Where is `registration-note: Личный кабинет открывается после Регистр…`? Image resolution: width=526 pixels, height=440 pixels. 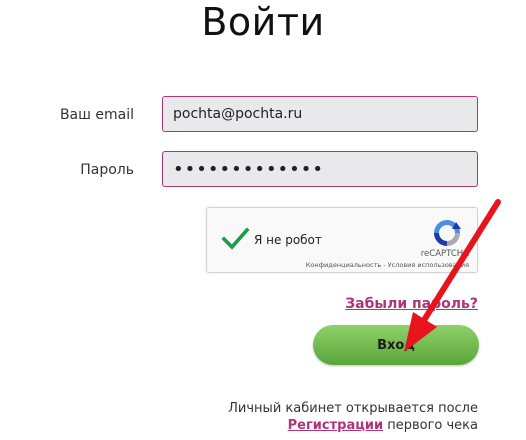
registration-note: Личный кабинет открывается после Регистр… is located at coordinates (353, 417).